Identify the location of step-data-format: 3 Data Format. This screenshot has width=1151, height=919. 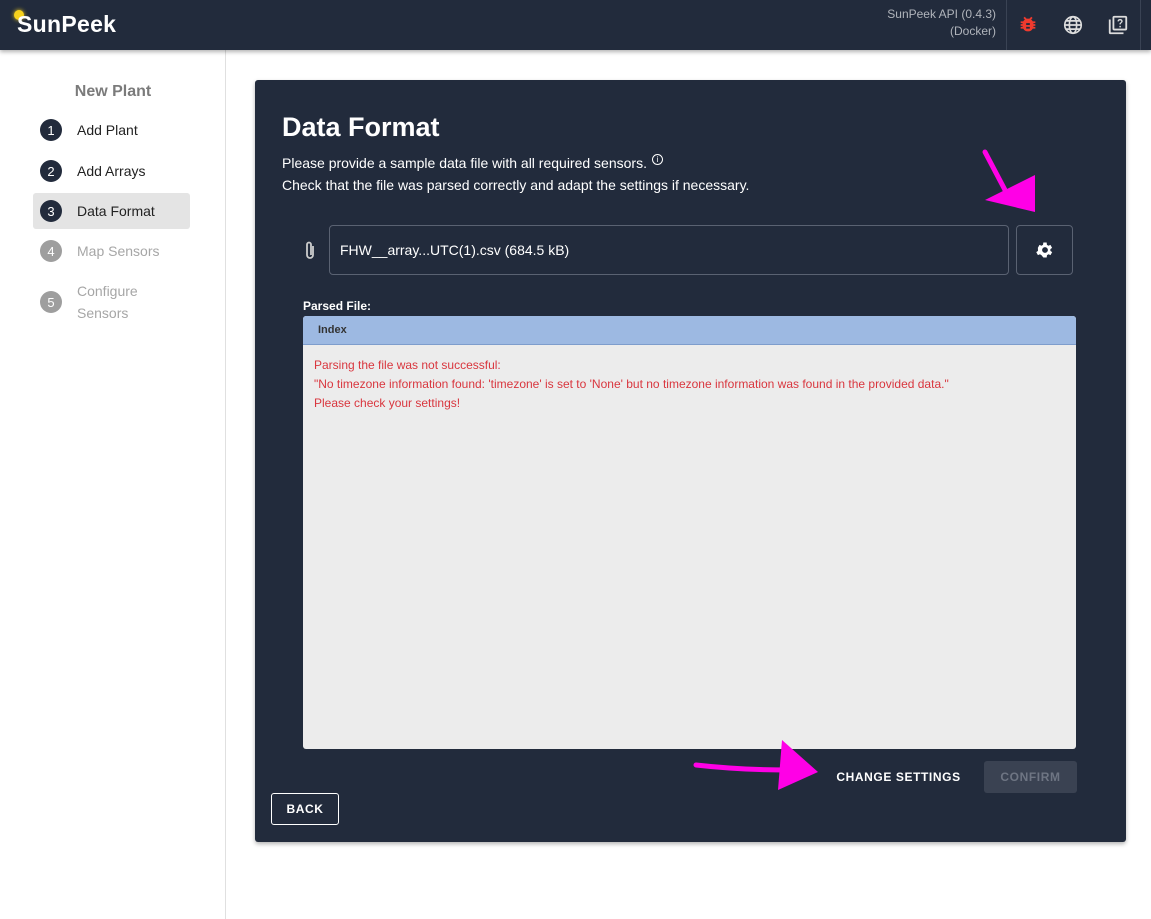
(111, 211).